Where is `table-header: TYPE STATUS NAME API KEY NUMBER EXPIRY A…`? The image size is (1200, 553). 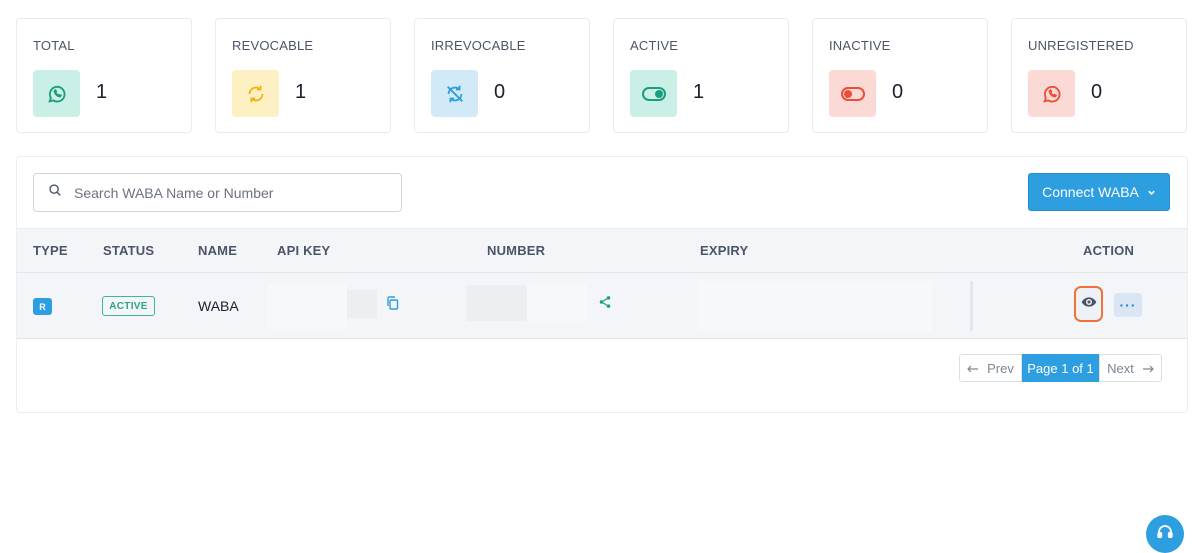
table-header: TYPE STATUS NAME API KEY NUMBER EXPIRY A… is located at coordinates (602, 250).